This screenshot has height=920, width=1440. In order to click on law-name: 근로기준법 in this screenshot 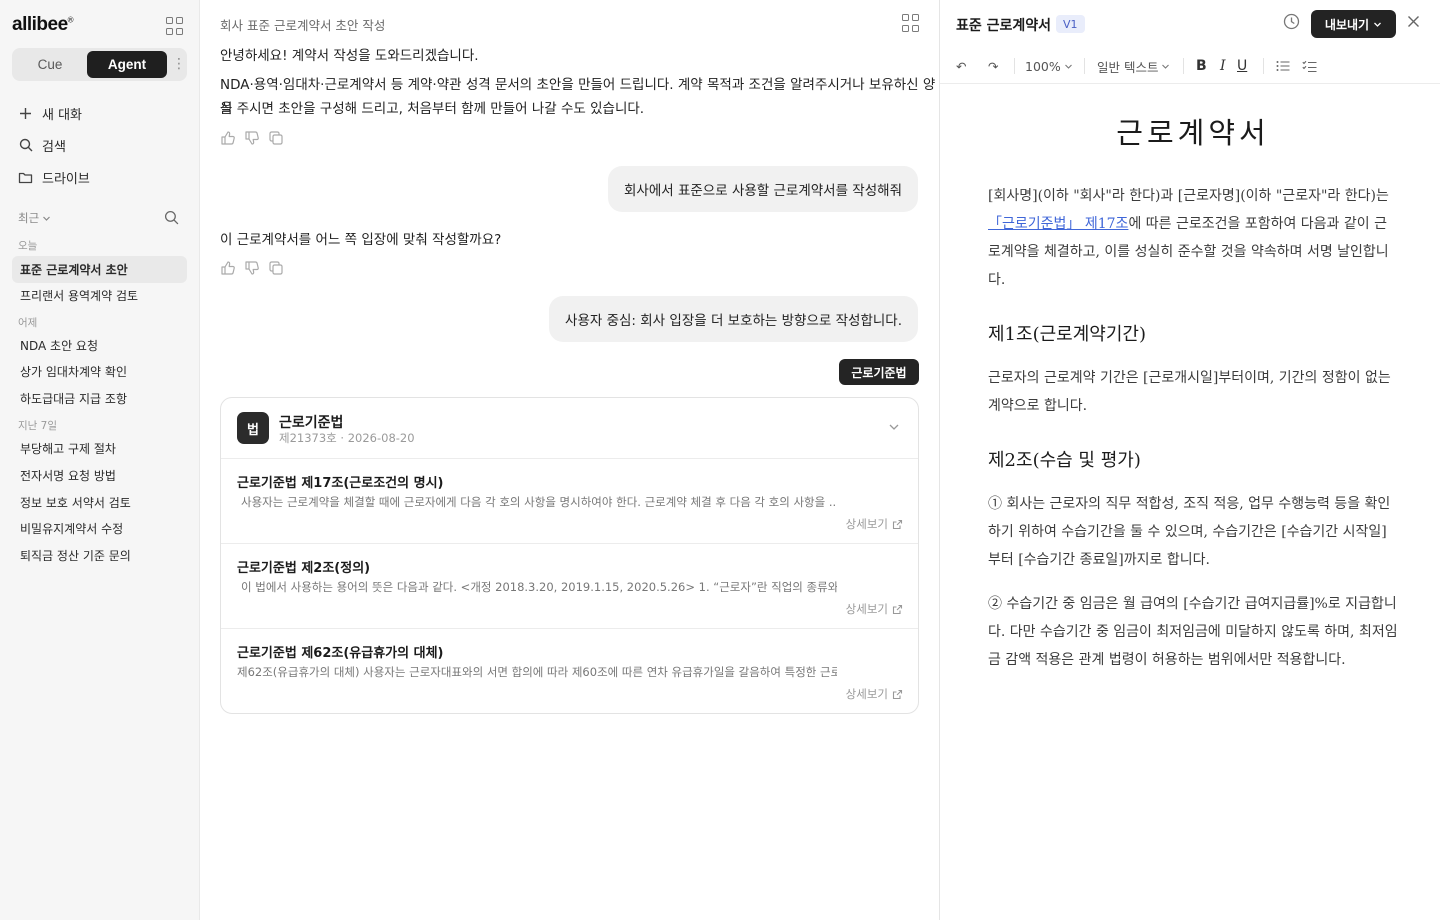, I will do `click(311, 423)`.